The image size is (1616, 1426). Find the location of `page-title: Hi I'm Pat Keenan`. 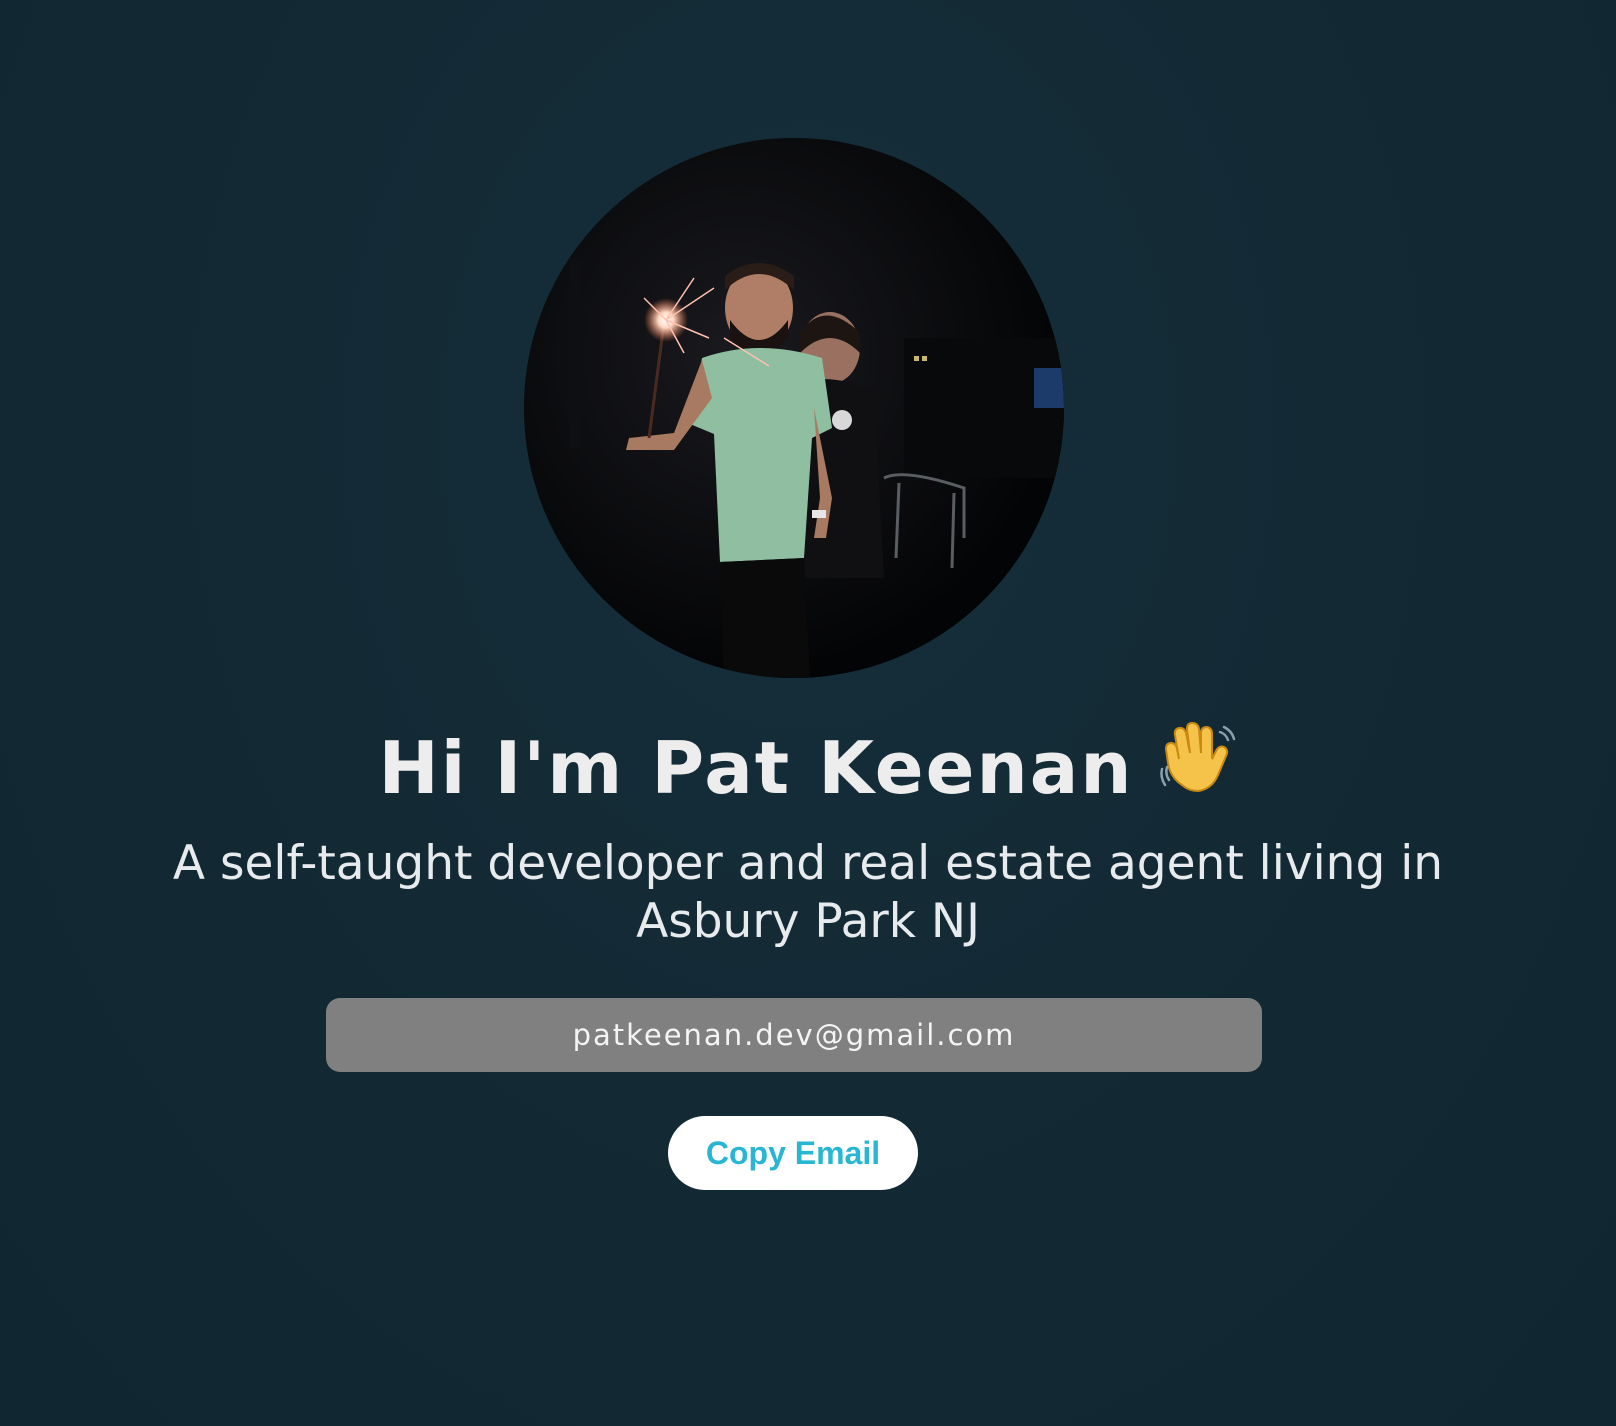

page-title: Hi I'm Pat Keenan is located at coordinates (808, 771).